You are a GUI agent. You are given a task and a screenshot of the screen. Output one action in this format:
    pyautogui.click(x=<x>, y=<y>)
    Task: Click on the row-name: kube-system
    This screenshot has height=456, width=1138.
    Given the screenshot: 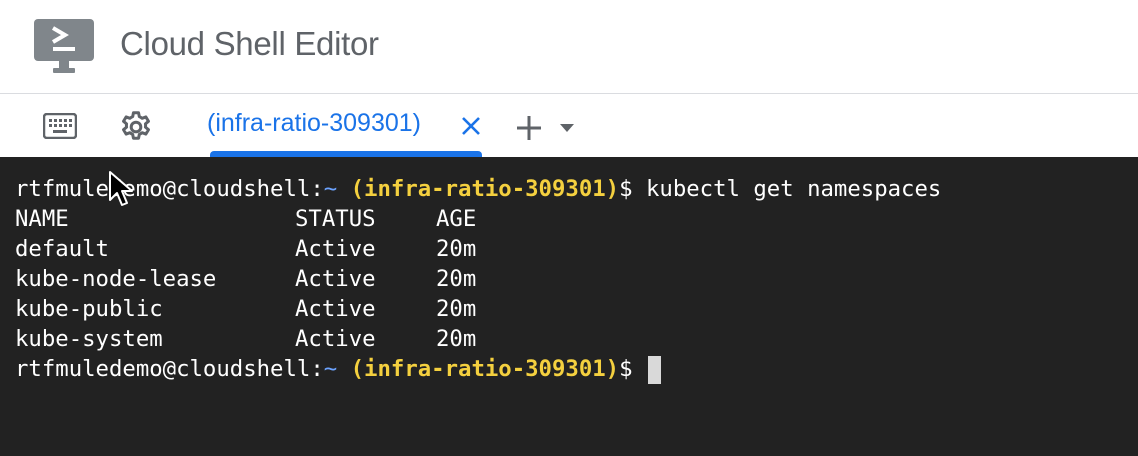 What is the action you would take?
    pyautogui.click(x=89, y=339)
    